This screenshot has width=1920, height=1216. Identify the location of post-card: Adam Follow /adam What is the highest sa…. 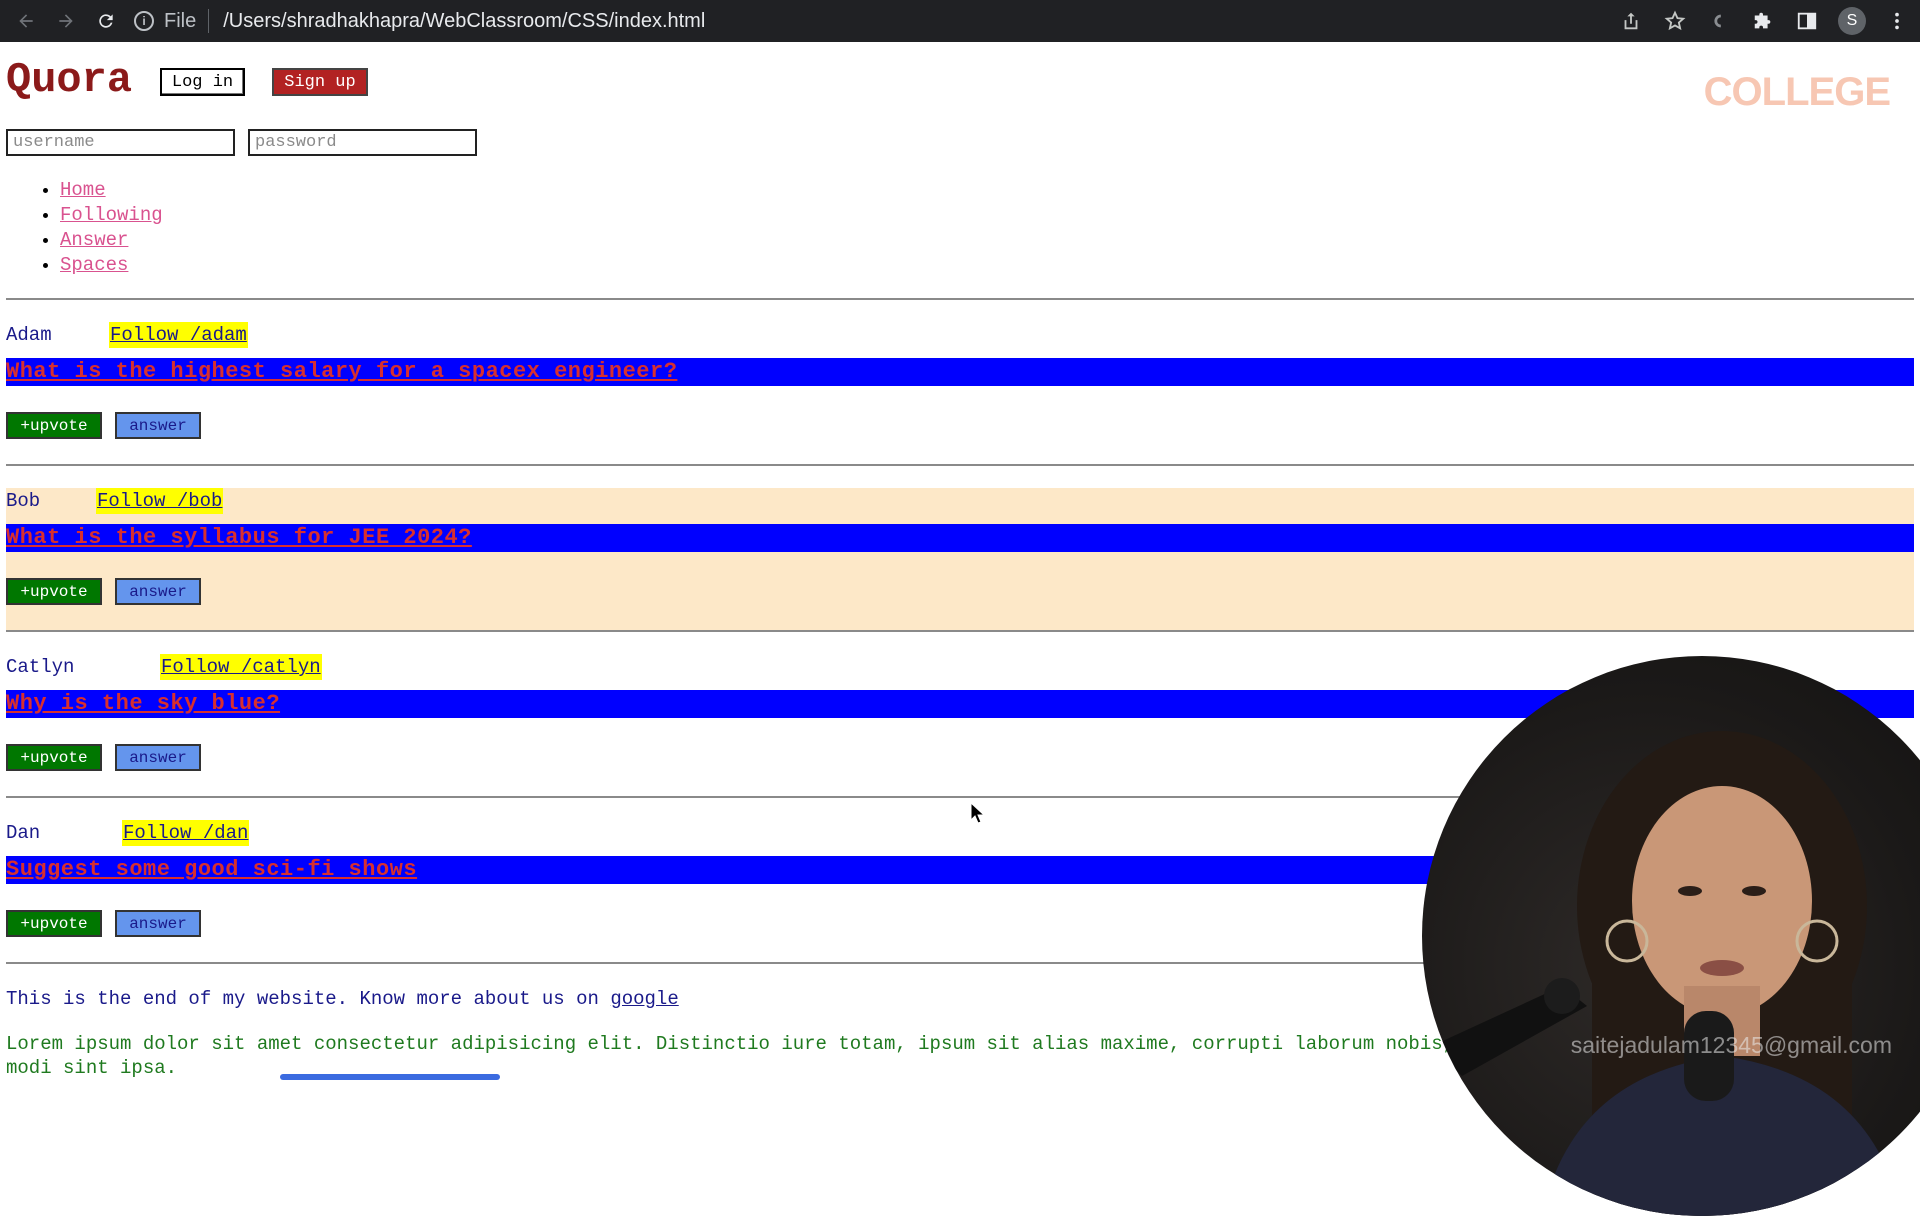
(960, 404).